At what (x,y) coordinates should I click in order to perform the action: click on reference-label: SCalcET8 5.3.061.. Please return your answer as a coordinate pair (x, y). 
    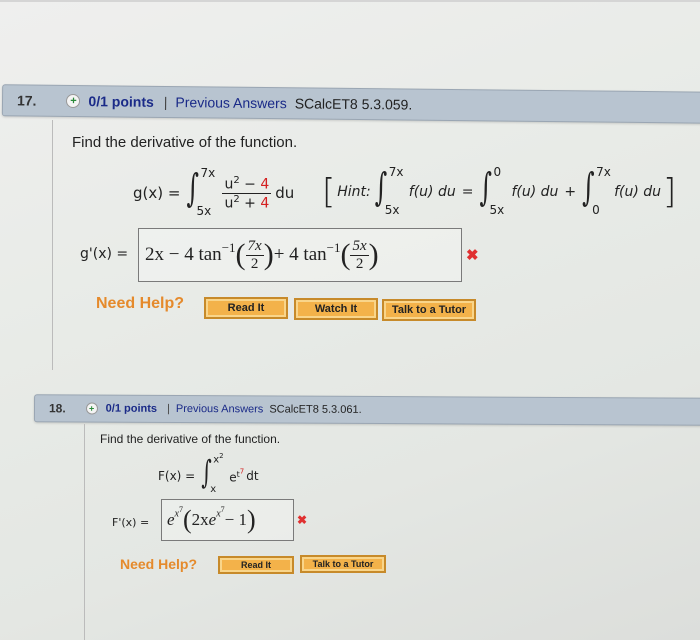
    Looking at the image, I should click on (315, 409).